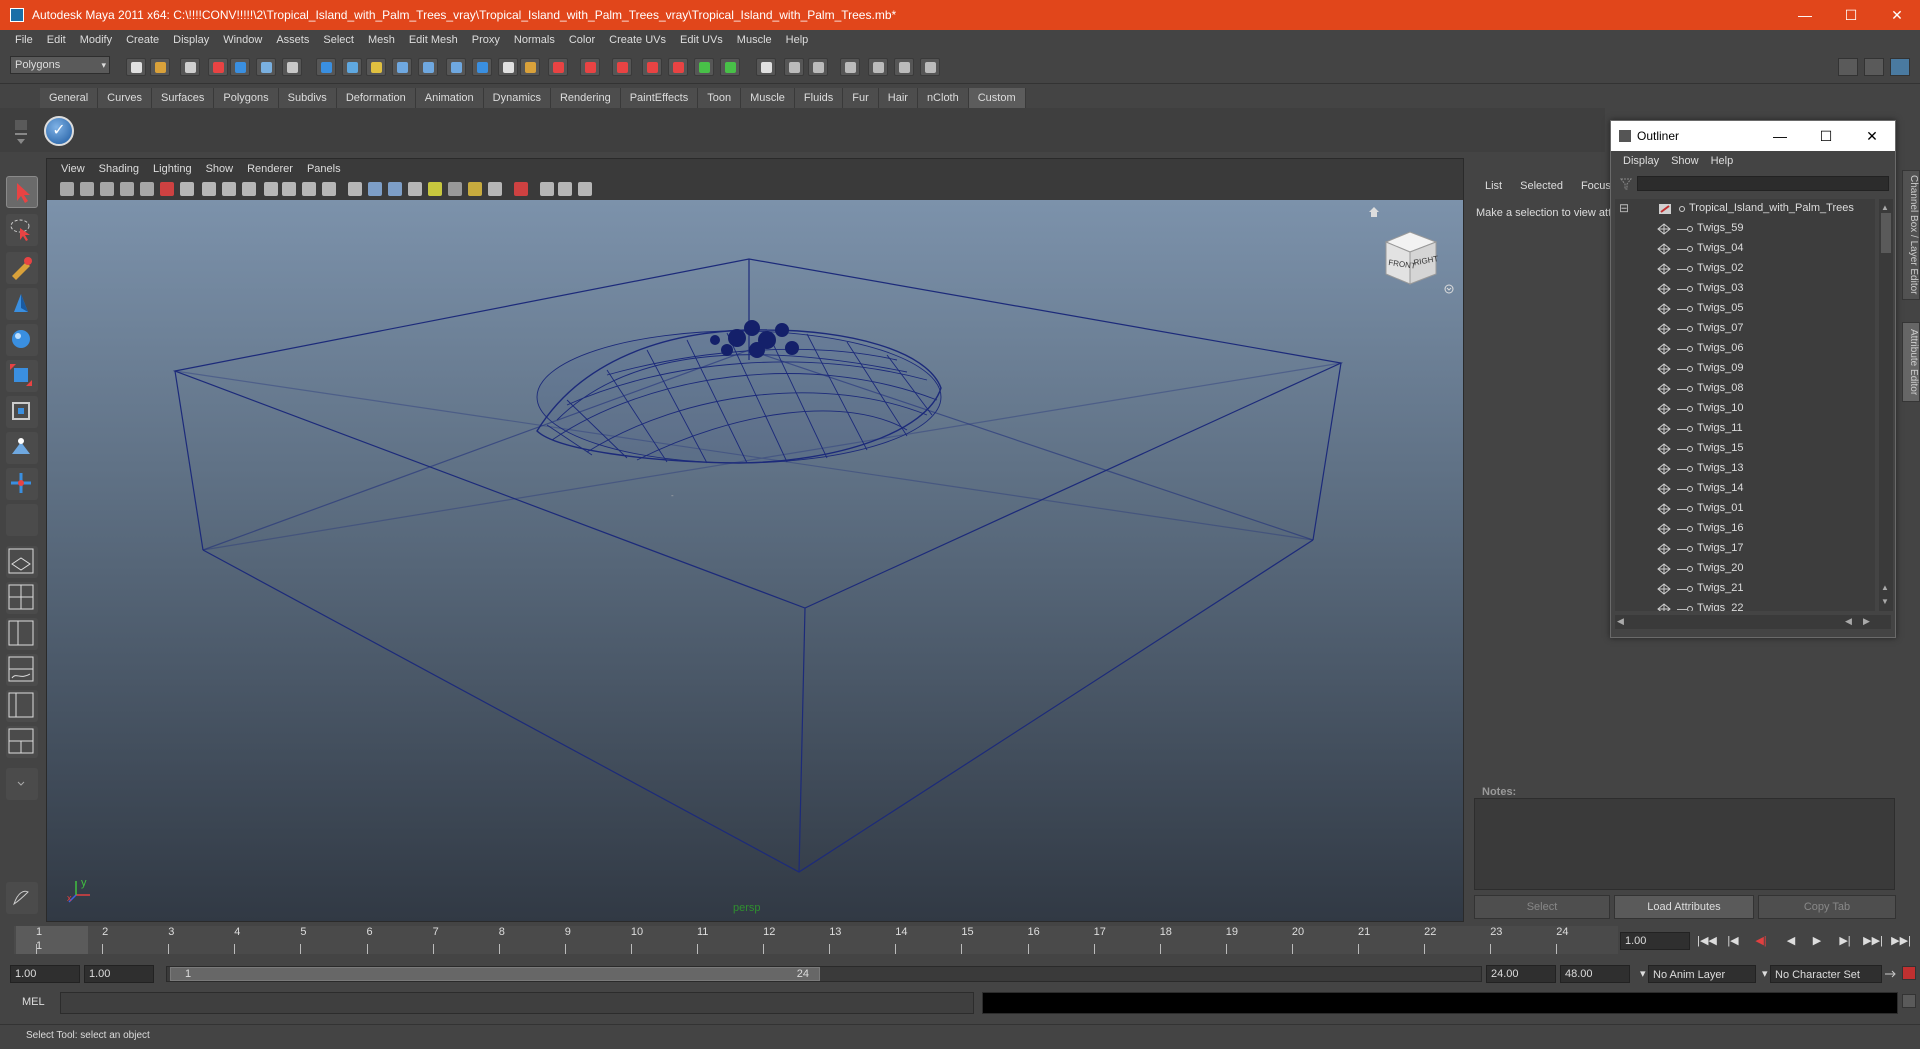 The image size is (1920, 1049). I want to click on rotate-tool-icon, so click(22, 340).